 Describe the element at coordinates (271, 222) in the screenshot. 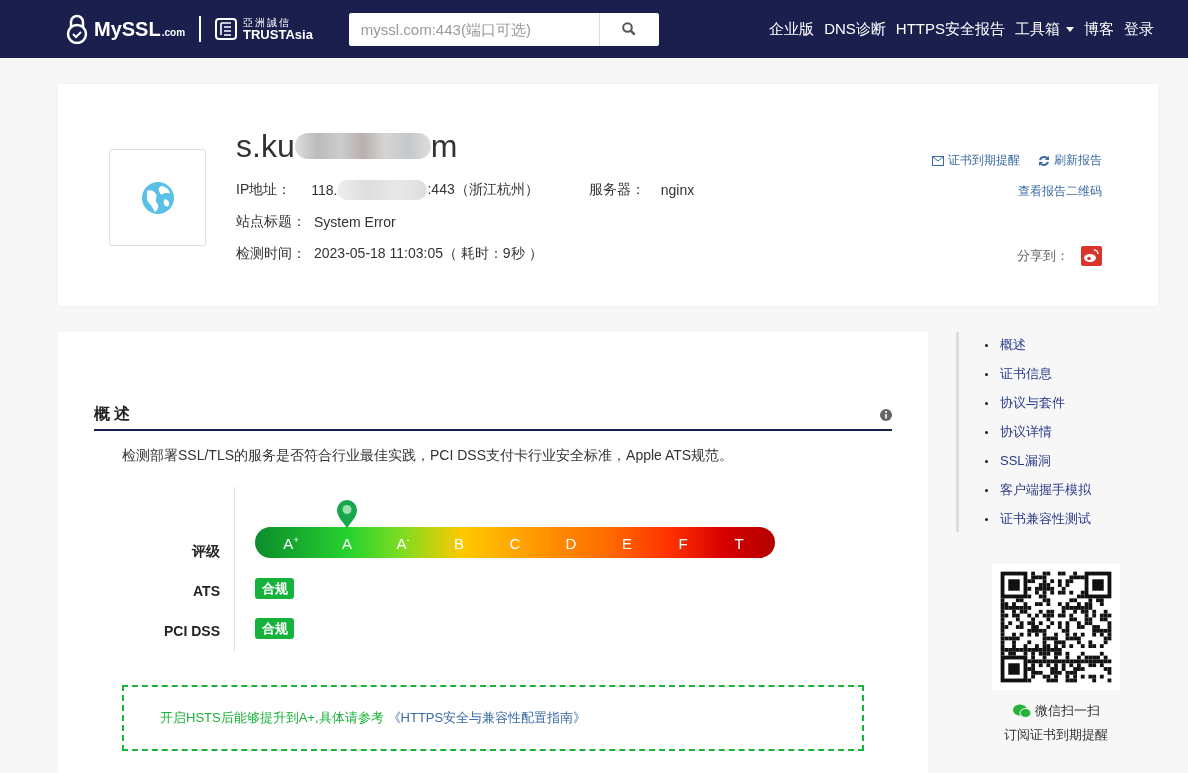

I see `field-label: 站点标题：` at that location.